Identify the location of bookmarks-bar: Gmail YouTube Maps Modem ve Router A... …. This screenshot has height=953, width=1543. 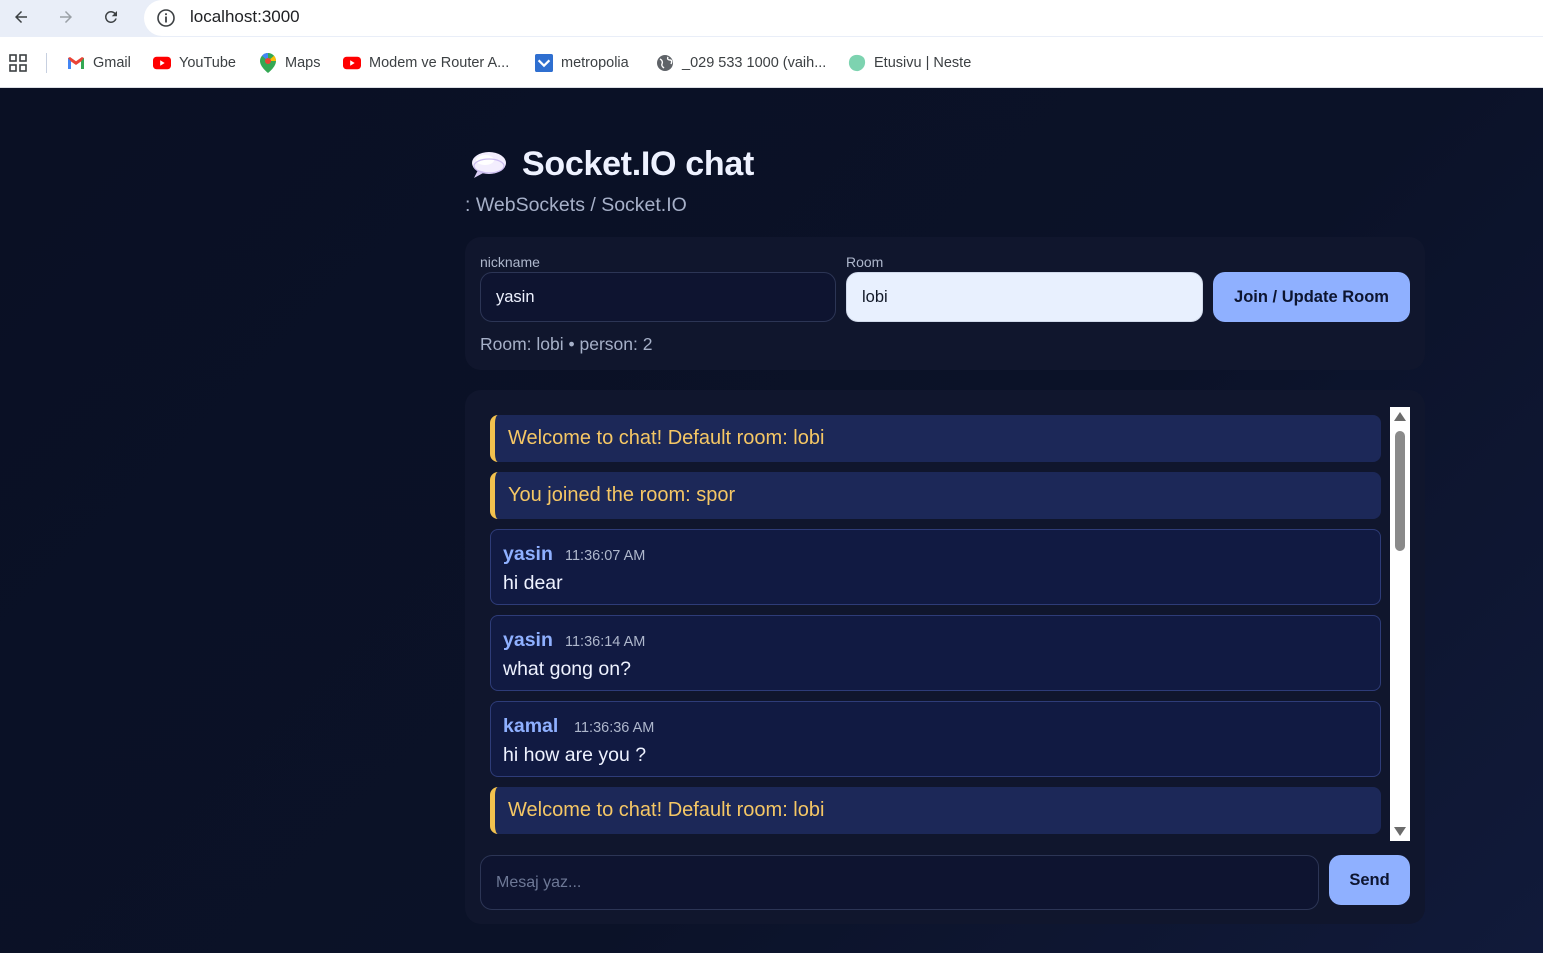
(771, 62).